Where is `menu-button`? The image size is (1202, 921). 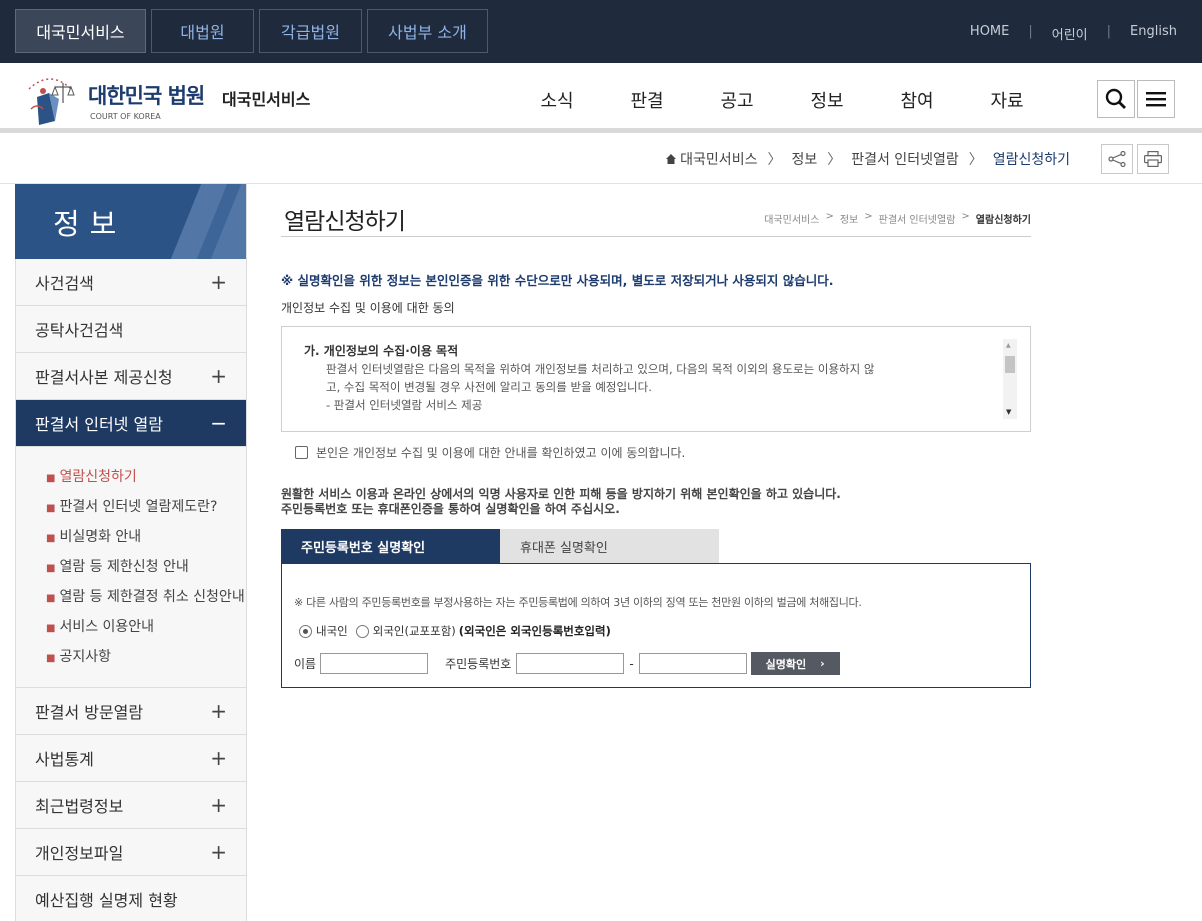
menu-button is located at coordinates (1156, 99).